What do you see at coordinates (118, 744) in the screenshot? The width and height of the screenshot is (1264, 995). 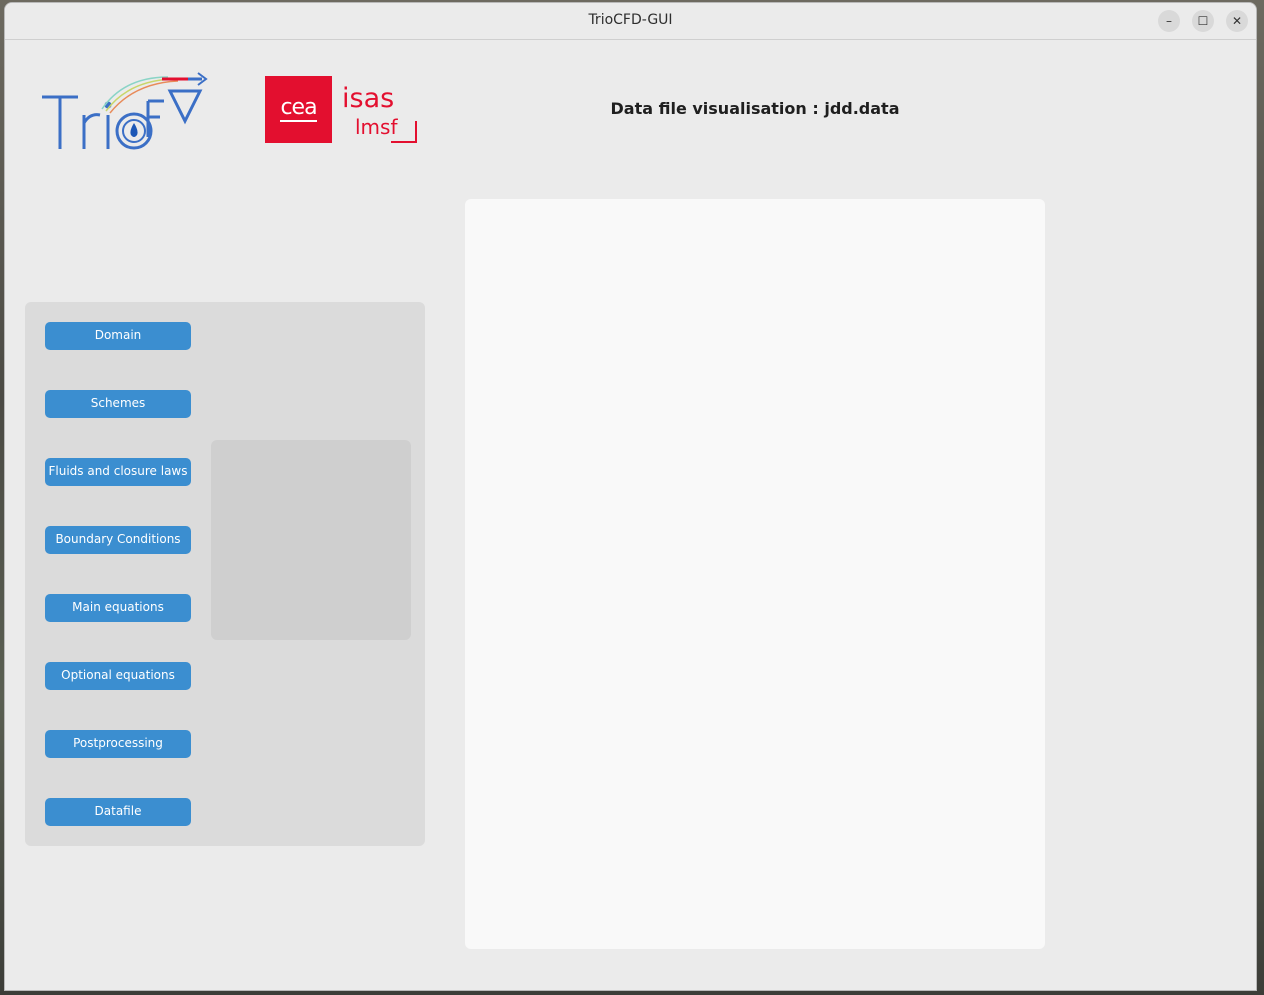 I see `postprocessing-button: Postprocessing` at bounding box center [118, 744].